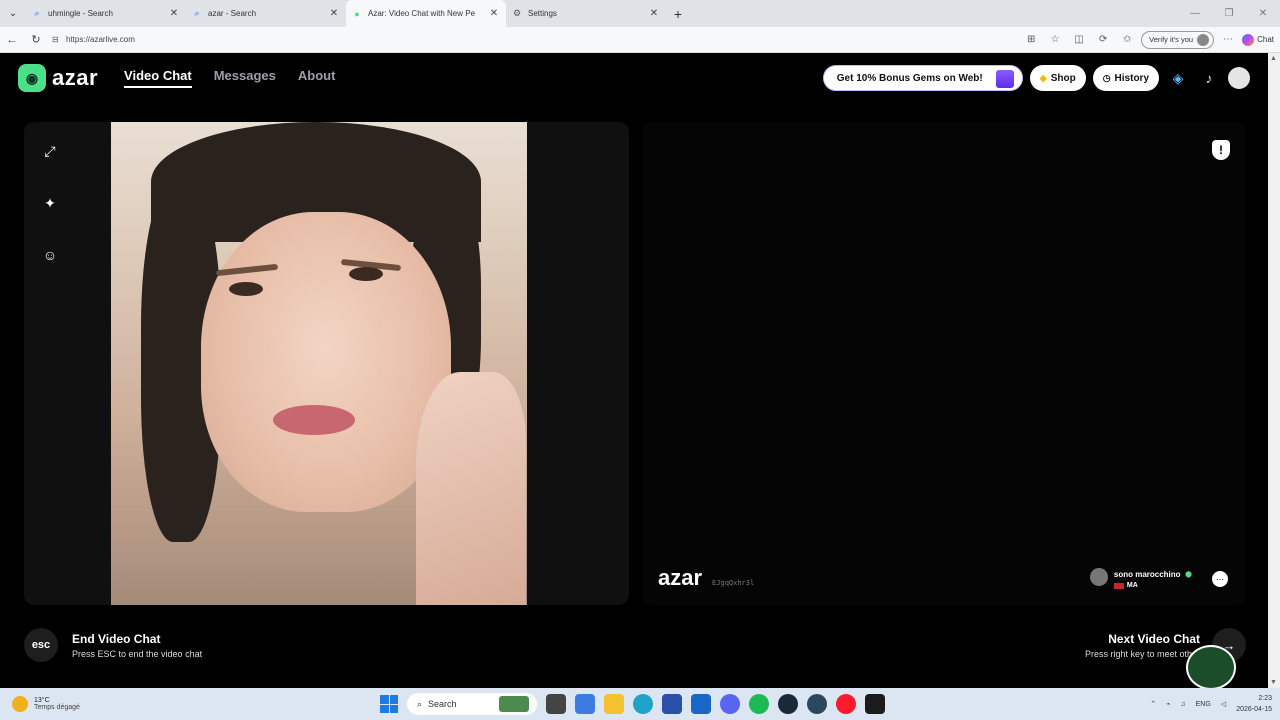 Image resolution: width=1280 pixels, height=720 pixels. Describe the element at coordinates (678, 14) in the screenshot. I see `new-tab-icon: +` at that location.